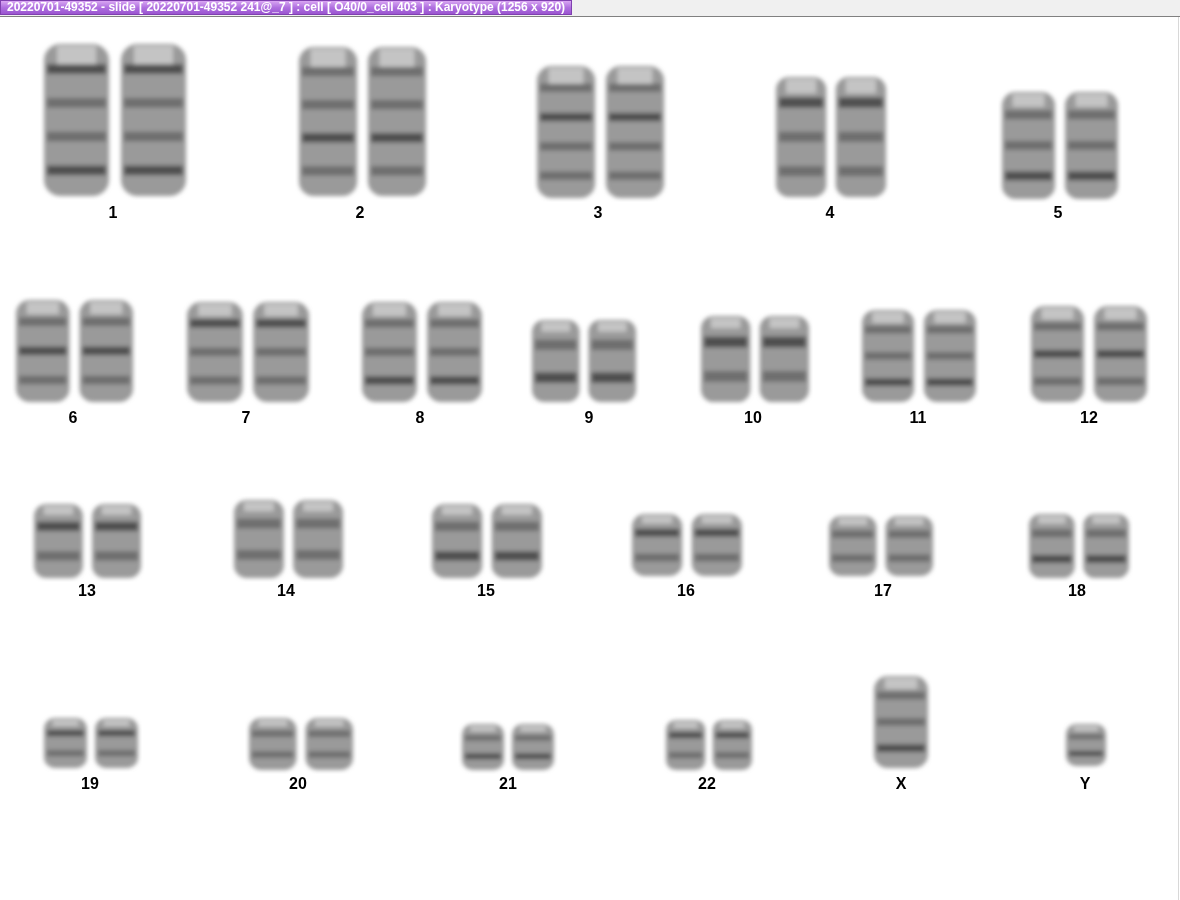 The width and height of the screenshot is (1180, 900). I want to click on window-title-tab: 20220701-49352 - slide [ 20220701-49352 241@_7 ] : cell [ O40/0_cell 403 ] : Karyotype (1256 x 920), so click(286, 7).